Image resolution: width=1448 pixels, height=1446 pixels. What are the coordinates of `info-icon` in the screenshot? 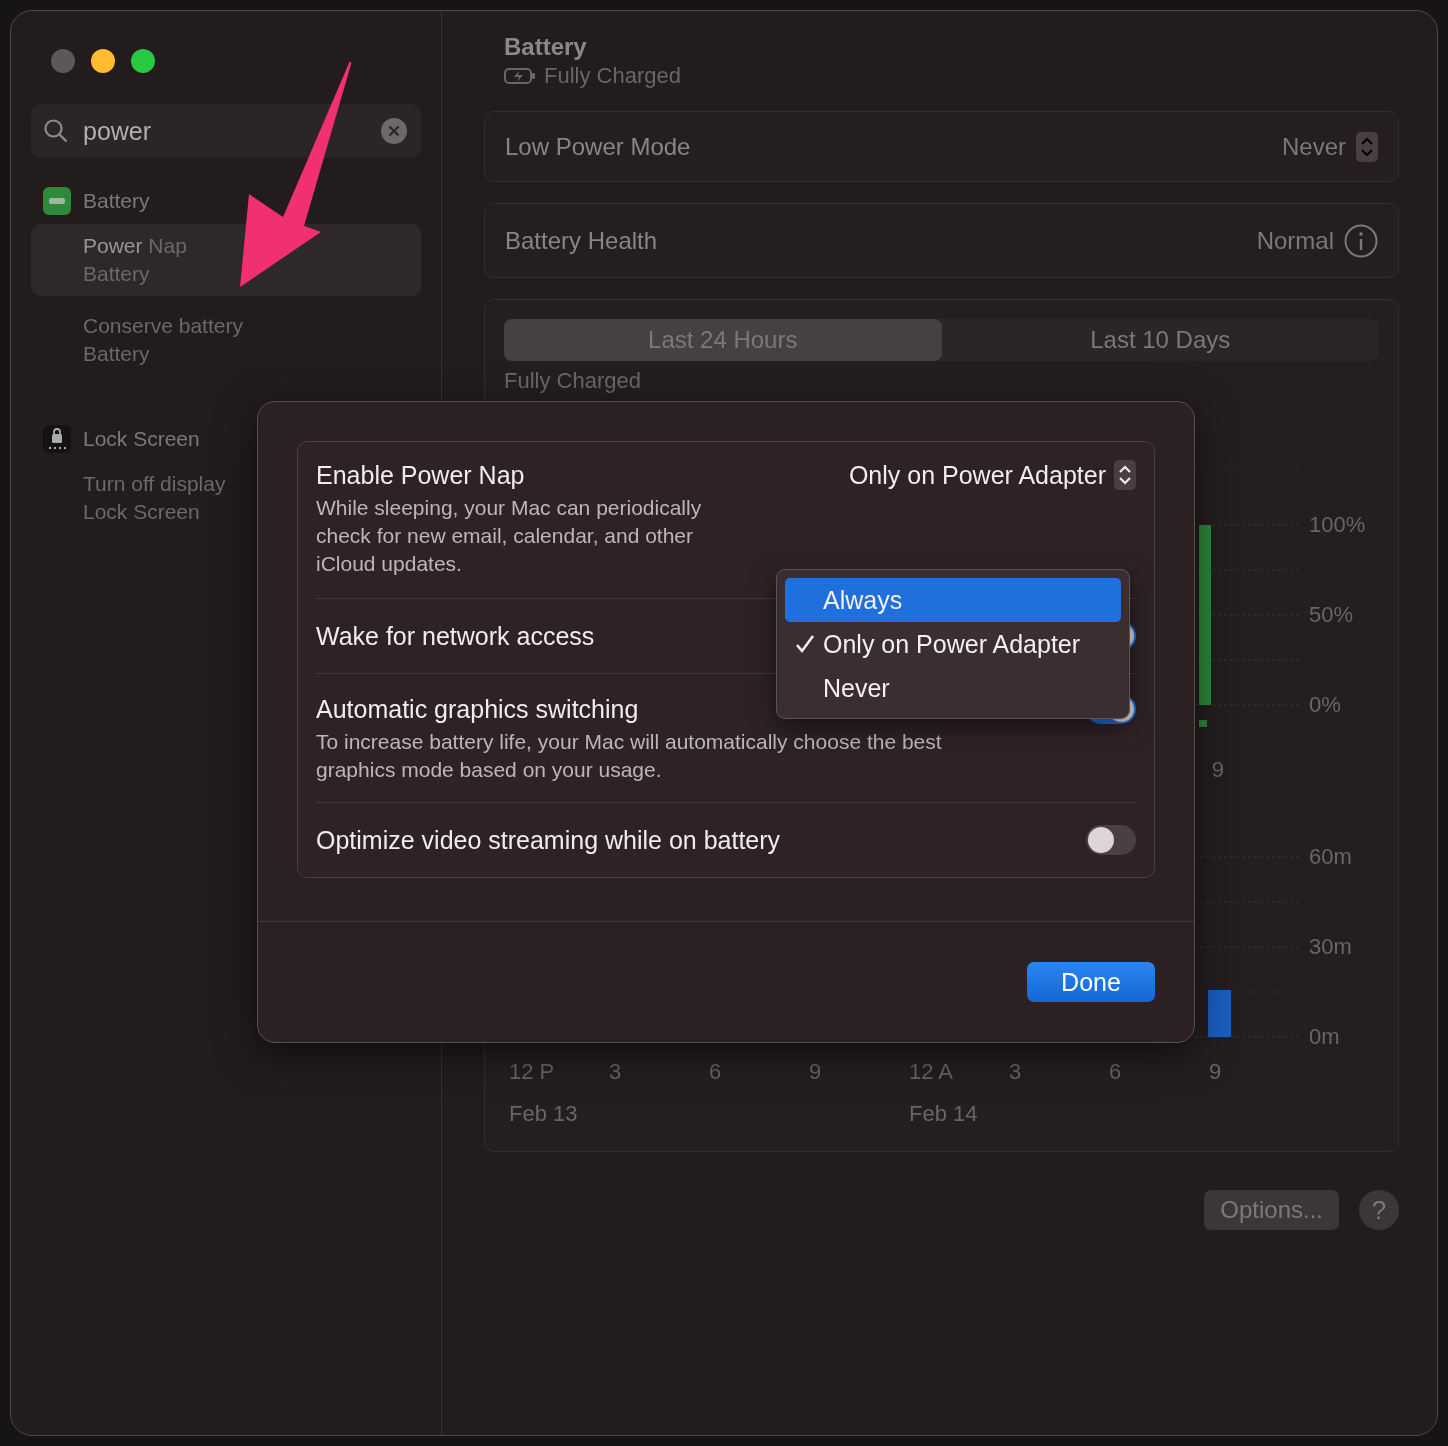 It's located at (1361, 240).